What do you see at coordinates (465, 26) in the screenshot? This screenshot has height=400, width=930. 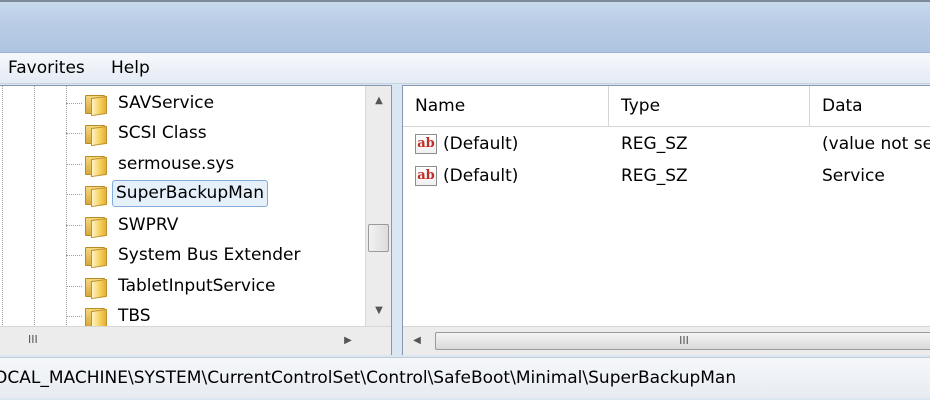 I see `title-bar` at bounding box center [465, 26].